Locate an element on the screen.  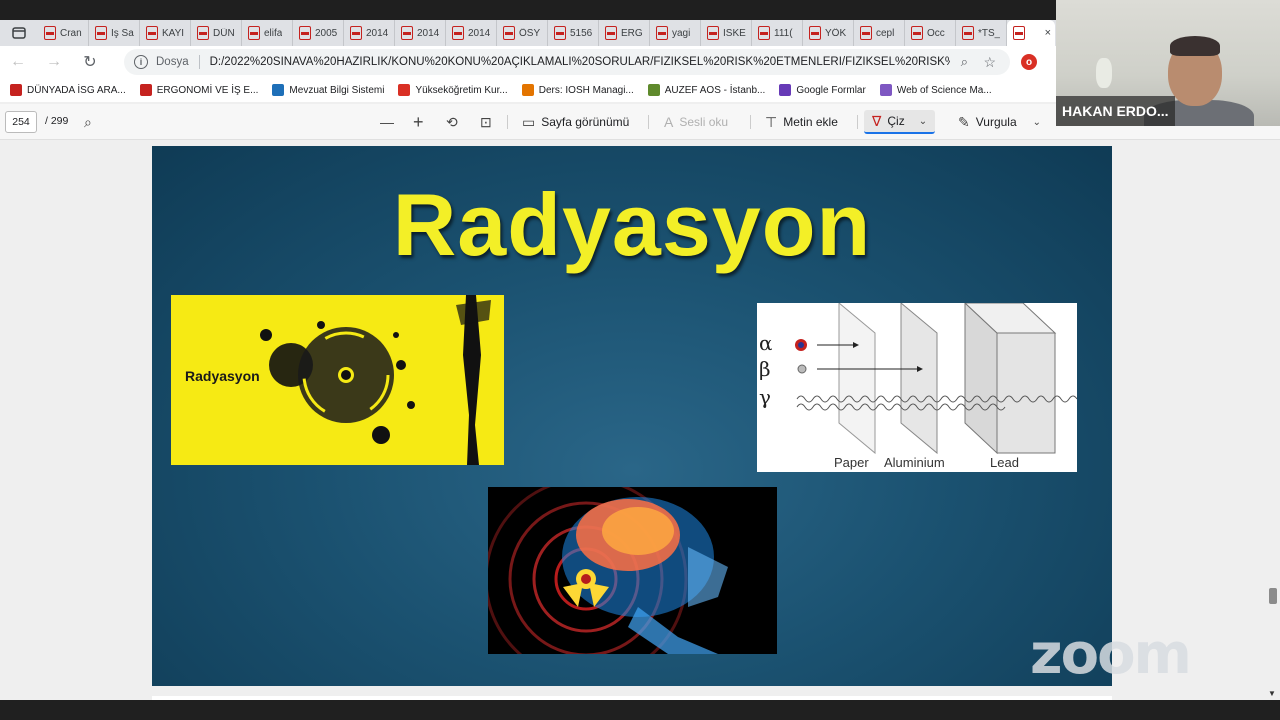
forward-icon: → is located at coordinates (54, 62).